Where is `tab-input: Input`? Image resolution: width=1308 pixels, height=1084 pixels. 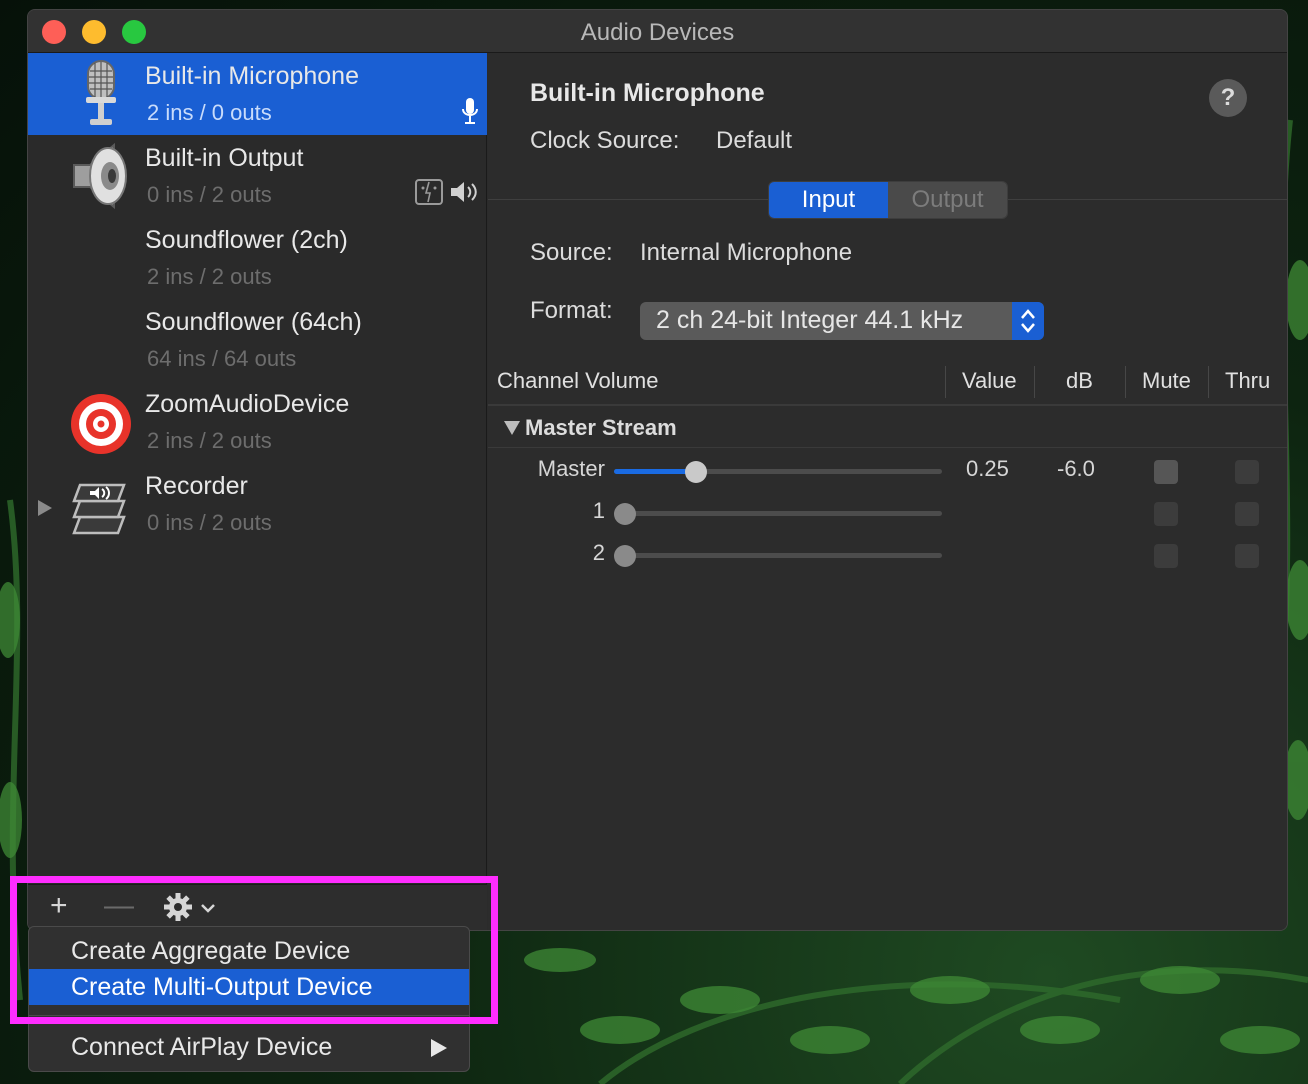 tab-input: Input is located at coordinates (828, 200).